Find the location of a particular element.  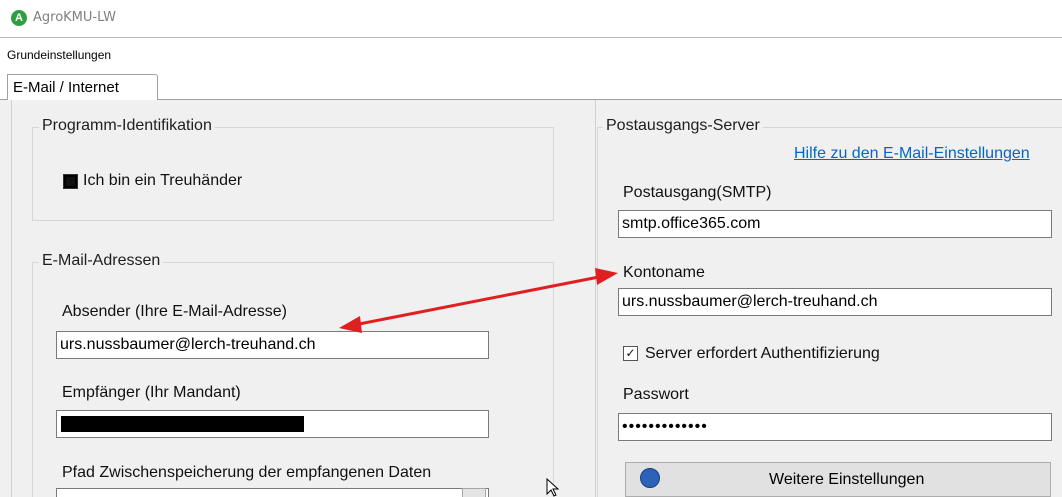

smtp-server-field: smtp.office365.com is located at coordinates (835, 224).